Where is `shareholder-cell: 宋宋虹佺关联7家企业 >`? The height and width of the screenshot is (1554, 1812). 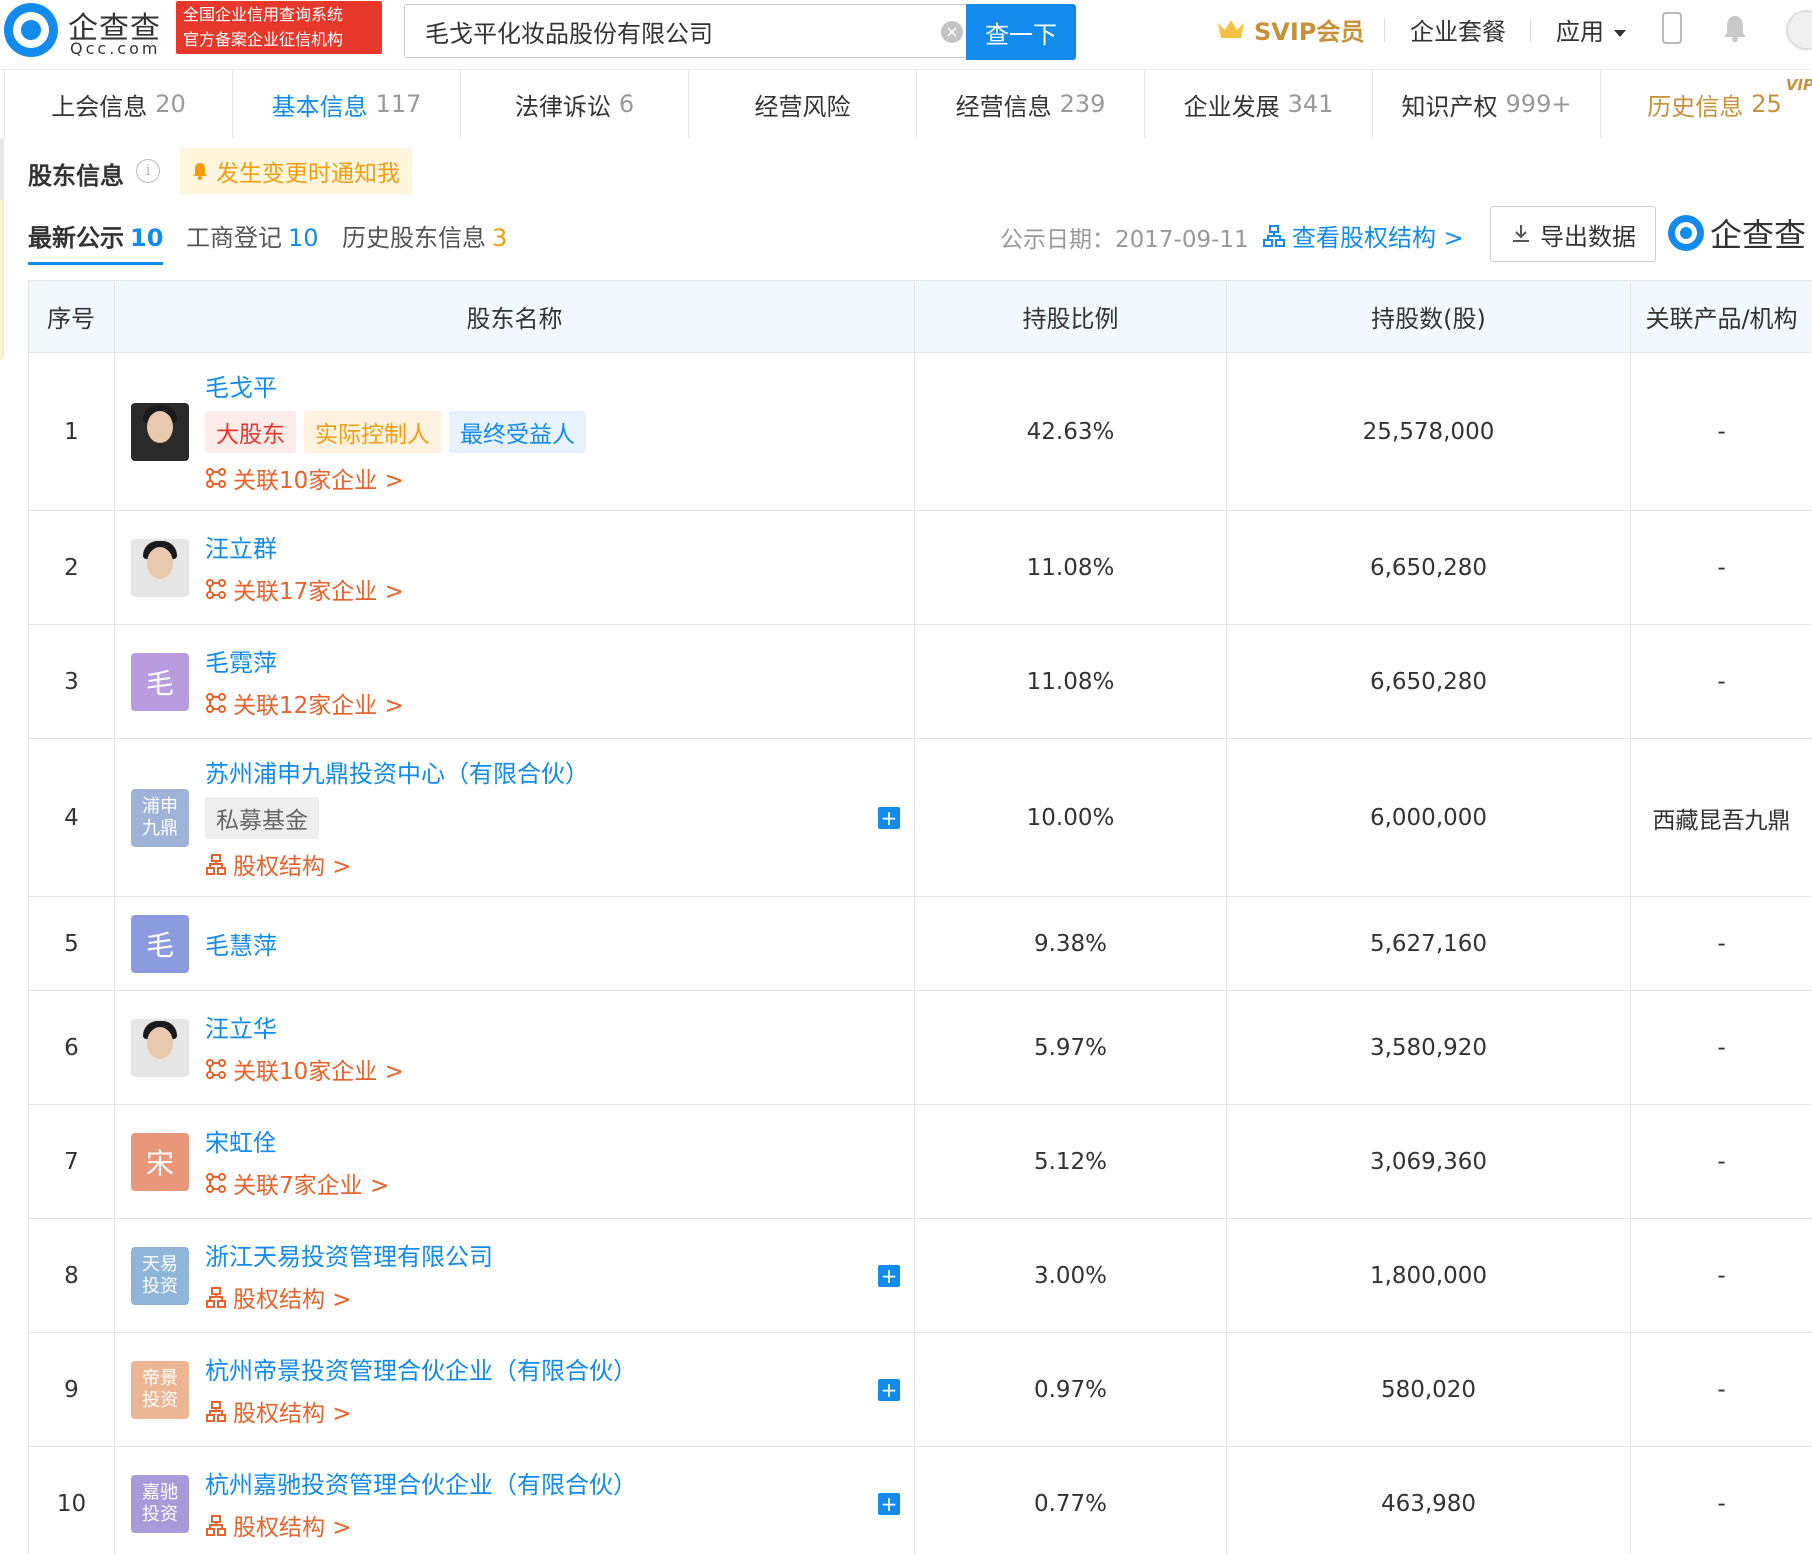 shareholder-cell: 宋宋虹佺关联7家企业 > is located at coordinates (514, 1161).